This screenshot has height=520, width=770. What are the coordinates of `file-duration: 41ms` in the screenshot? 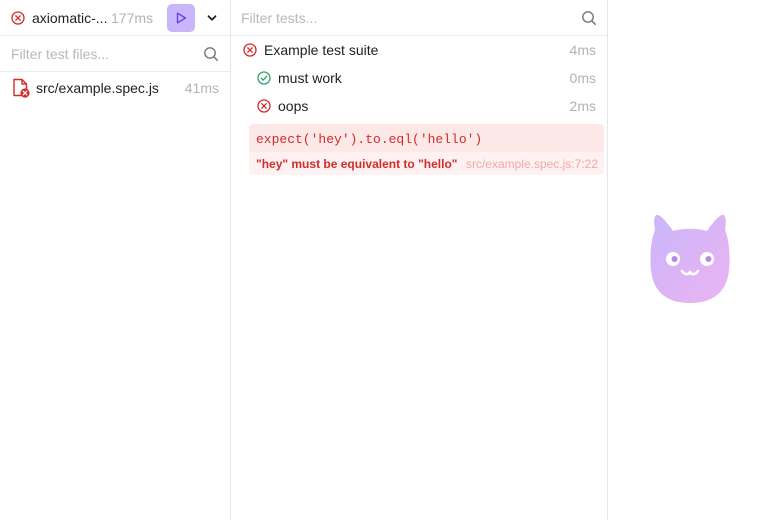 It's located at (201, 88).